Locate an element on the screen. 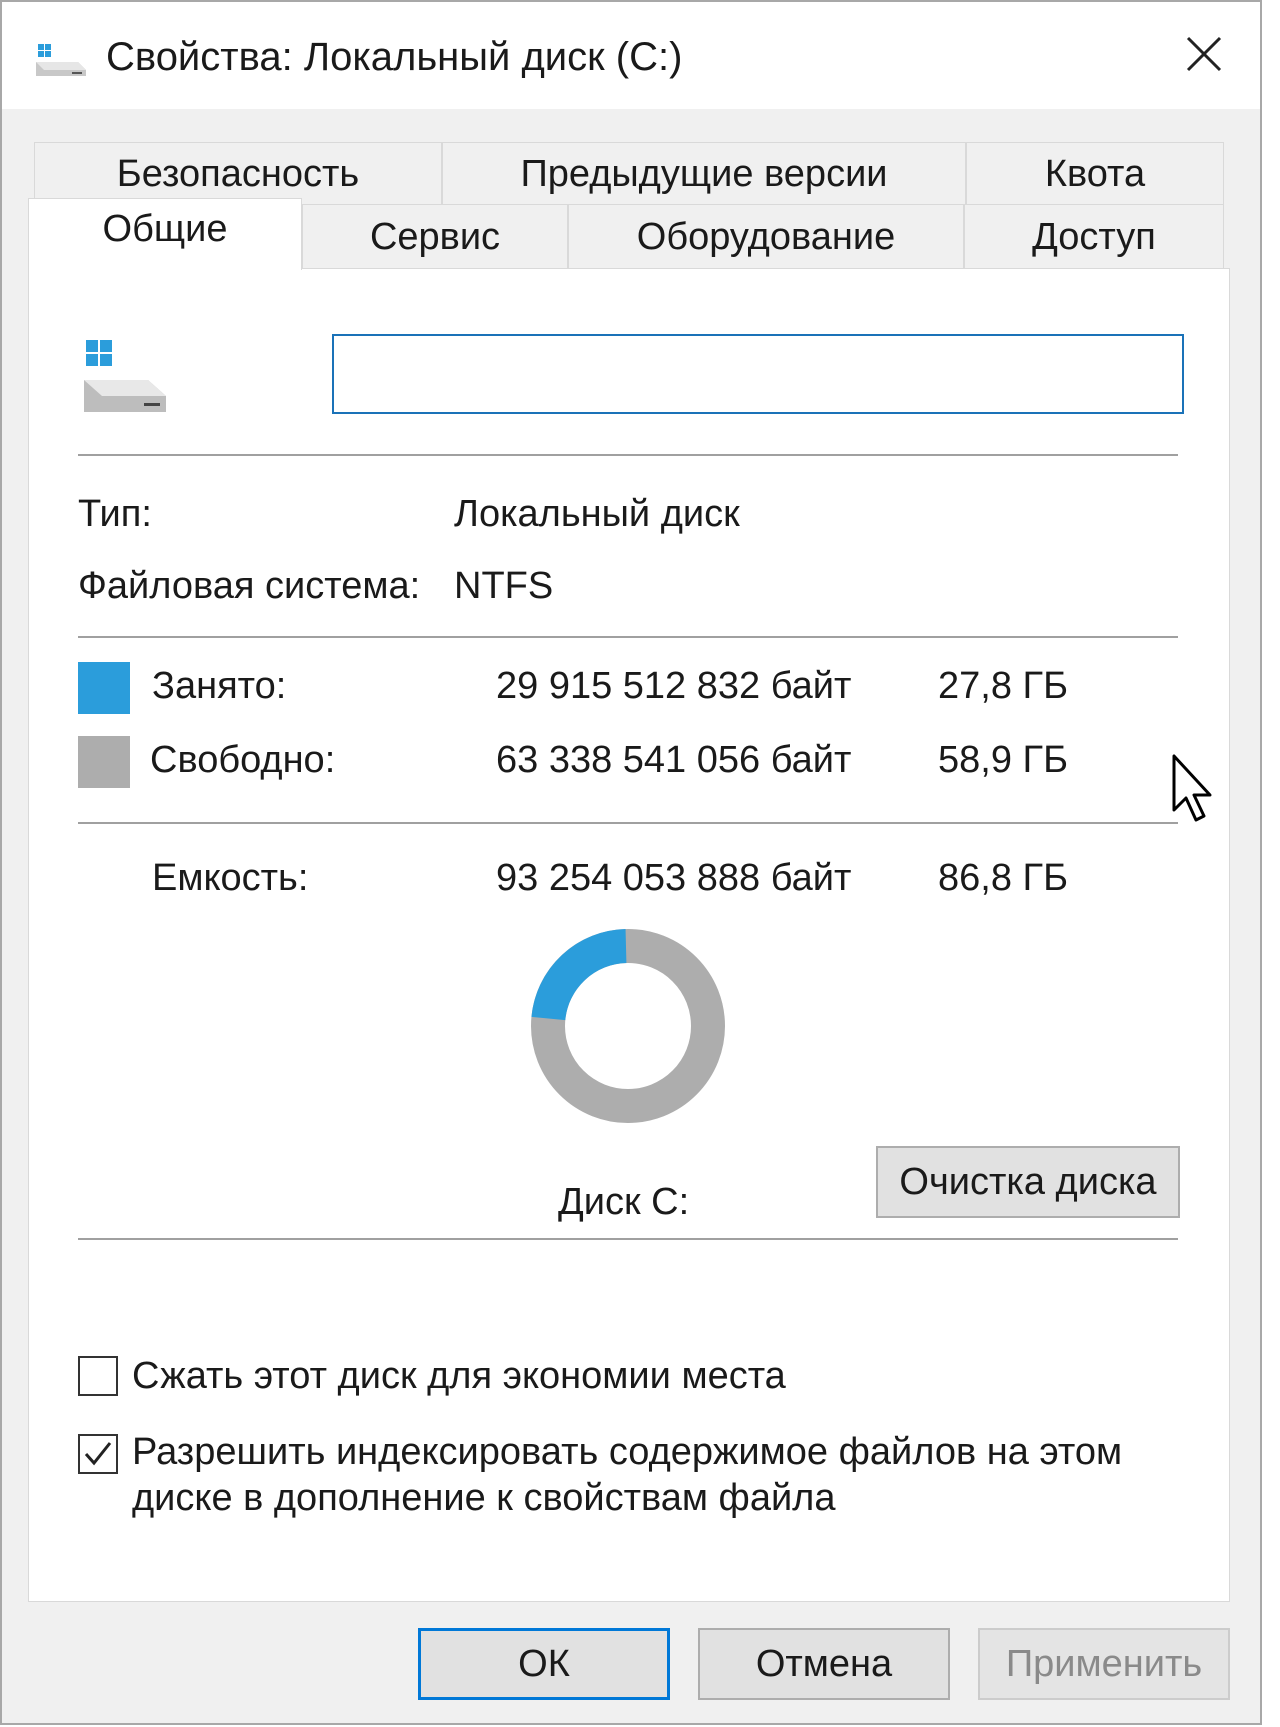 Image resolution: width=1280 pixels, height=1727 pixels. disk-cleanup-button: Очистка диска is located at coordinates (1028, 1182).